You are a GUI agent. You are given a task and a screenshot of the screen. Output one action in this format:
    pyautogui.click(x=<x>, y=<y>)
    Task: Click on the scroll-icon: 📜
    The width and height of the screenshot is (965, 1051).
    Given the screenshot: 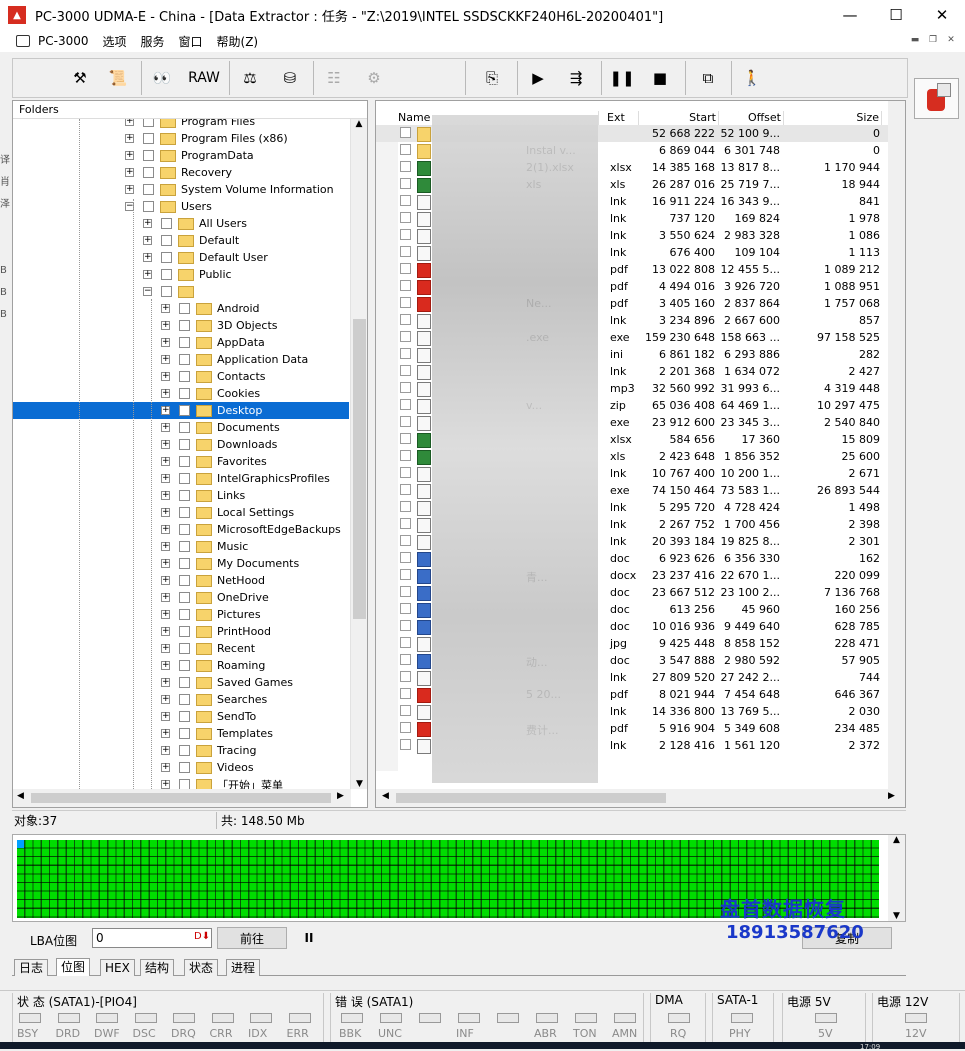 What is the action you would take?
    pyautogui.click(x=118, y=78)
    